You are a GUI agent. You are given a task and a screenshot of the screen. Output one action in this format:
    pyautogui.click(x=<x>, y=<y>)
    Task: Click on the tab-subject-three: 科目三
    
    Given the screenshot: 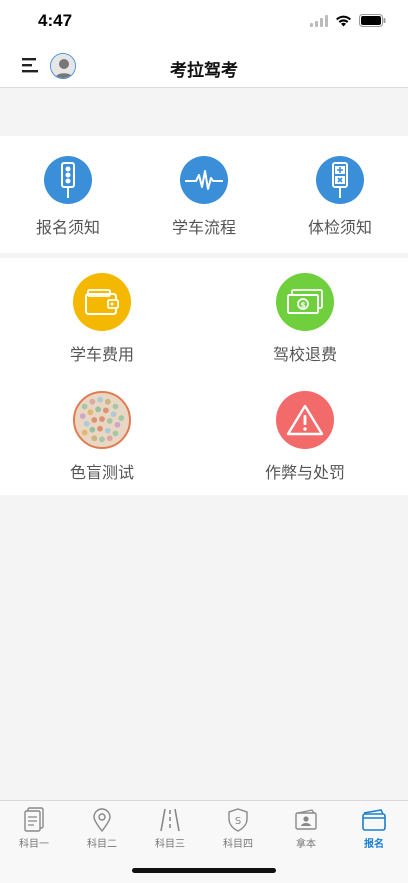 What is the action you would take?
    pyautogui.click(x=170, y=828)
    